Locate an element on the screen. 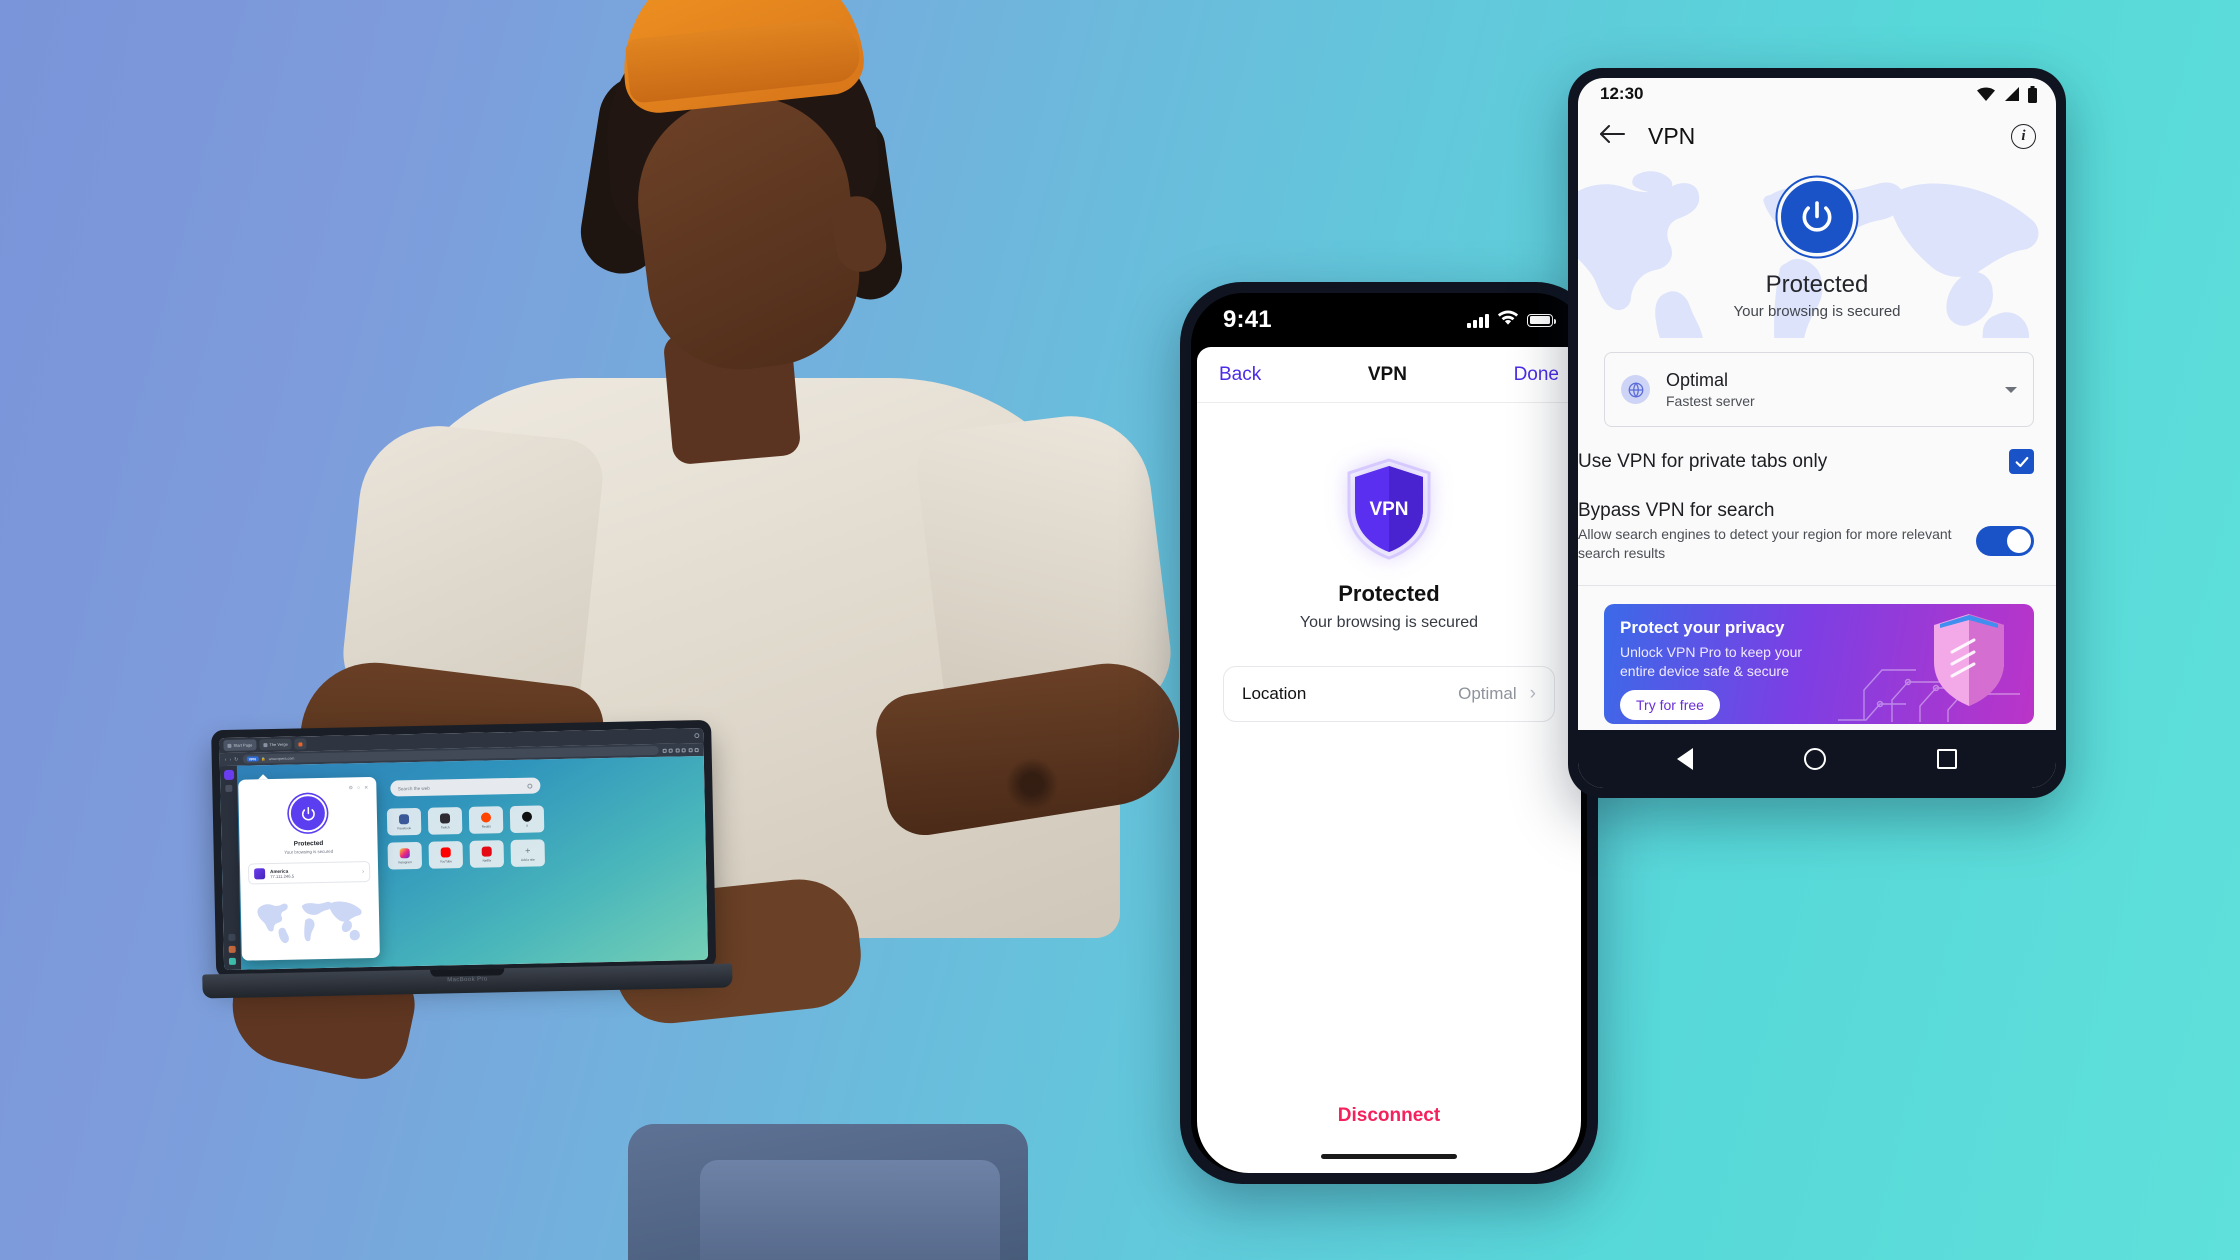 This screenshot has height=1260, width=2240. back-button: Back is located at coordinates (1240, 375).